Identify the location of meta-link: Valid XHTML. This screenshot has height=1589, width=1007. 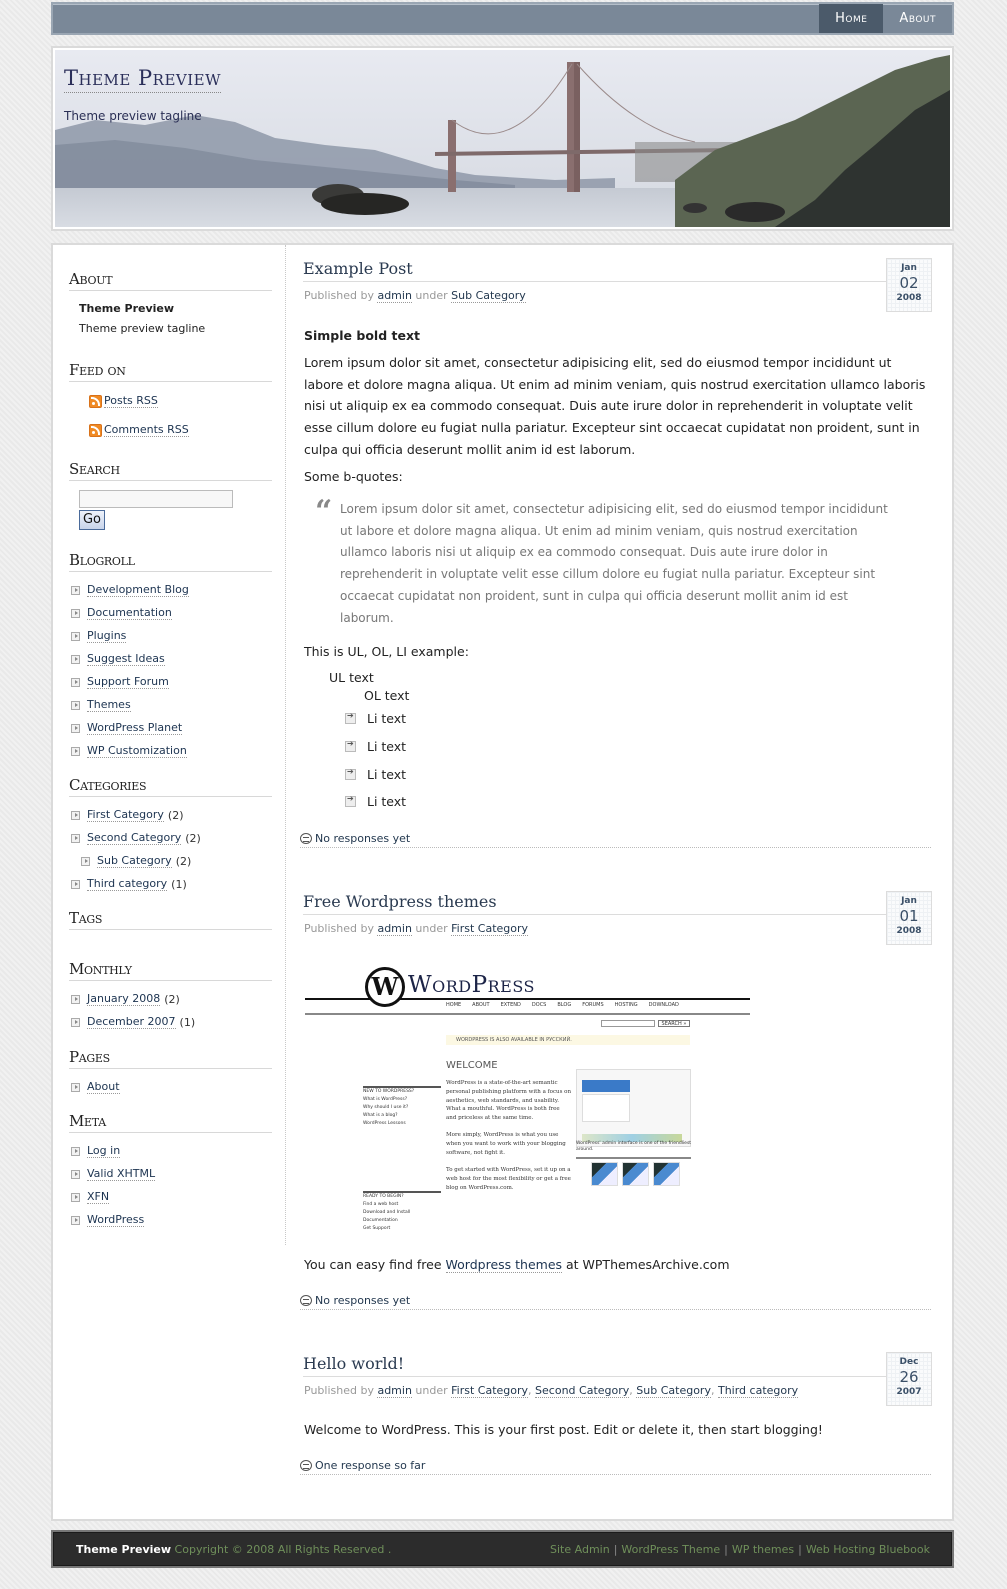
(121, 1174).